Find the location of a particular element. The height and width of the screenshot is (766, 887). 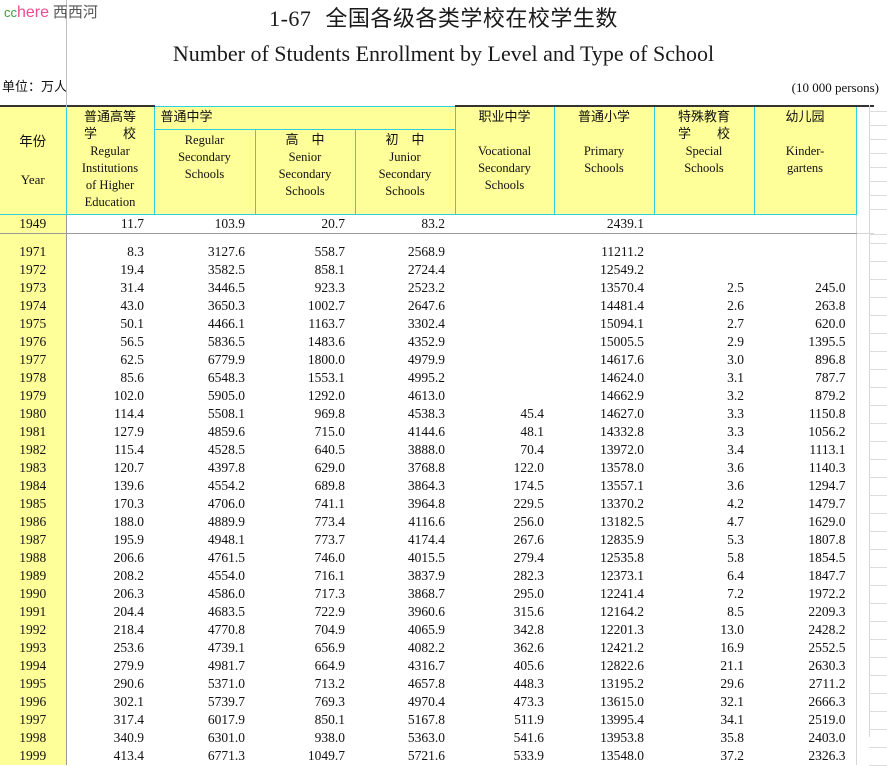

cell-year: 1998 is located at coordinates (33, 738).